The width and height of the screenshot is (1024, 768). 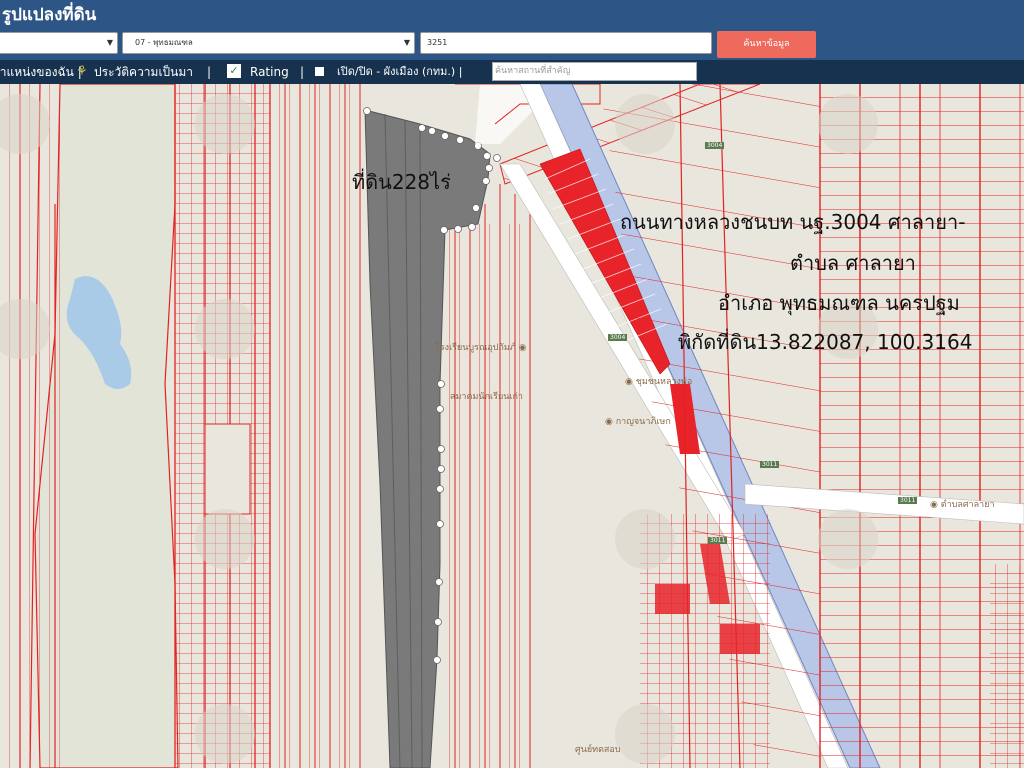 What do you see at coordinates (962, 505) in the screenshot?
I see `poi-label: ◉ ตำบลศาลายา` at bounding box center [962, 505].